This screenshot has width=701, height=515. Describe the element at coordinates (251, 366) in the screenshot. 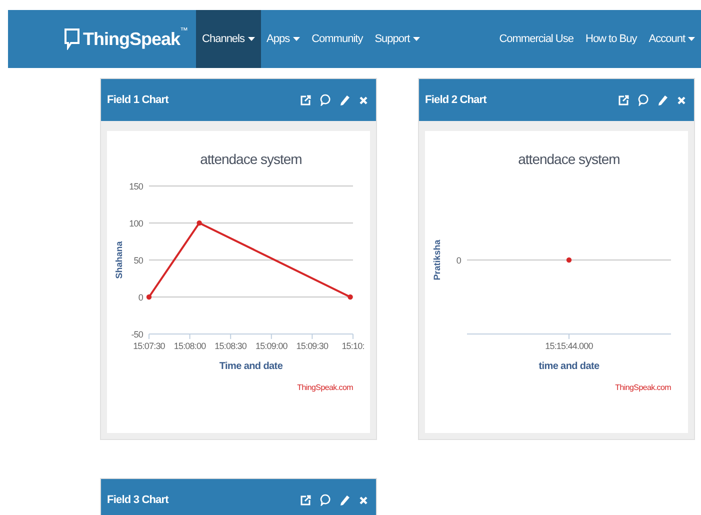

I see `x-axis-title: Time and date` at that location.